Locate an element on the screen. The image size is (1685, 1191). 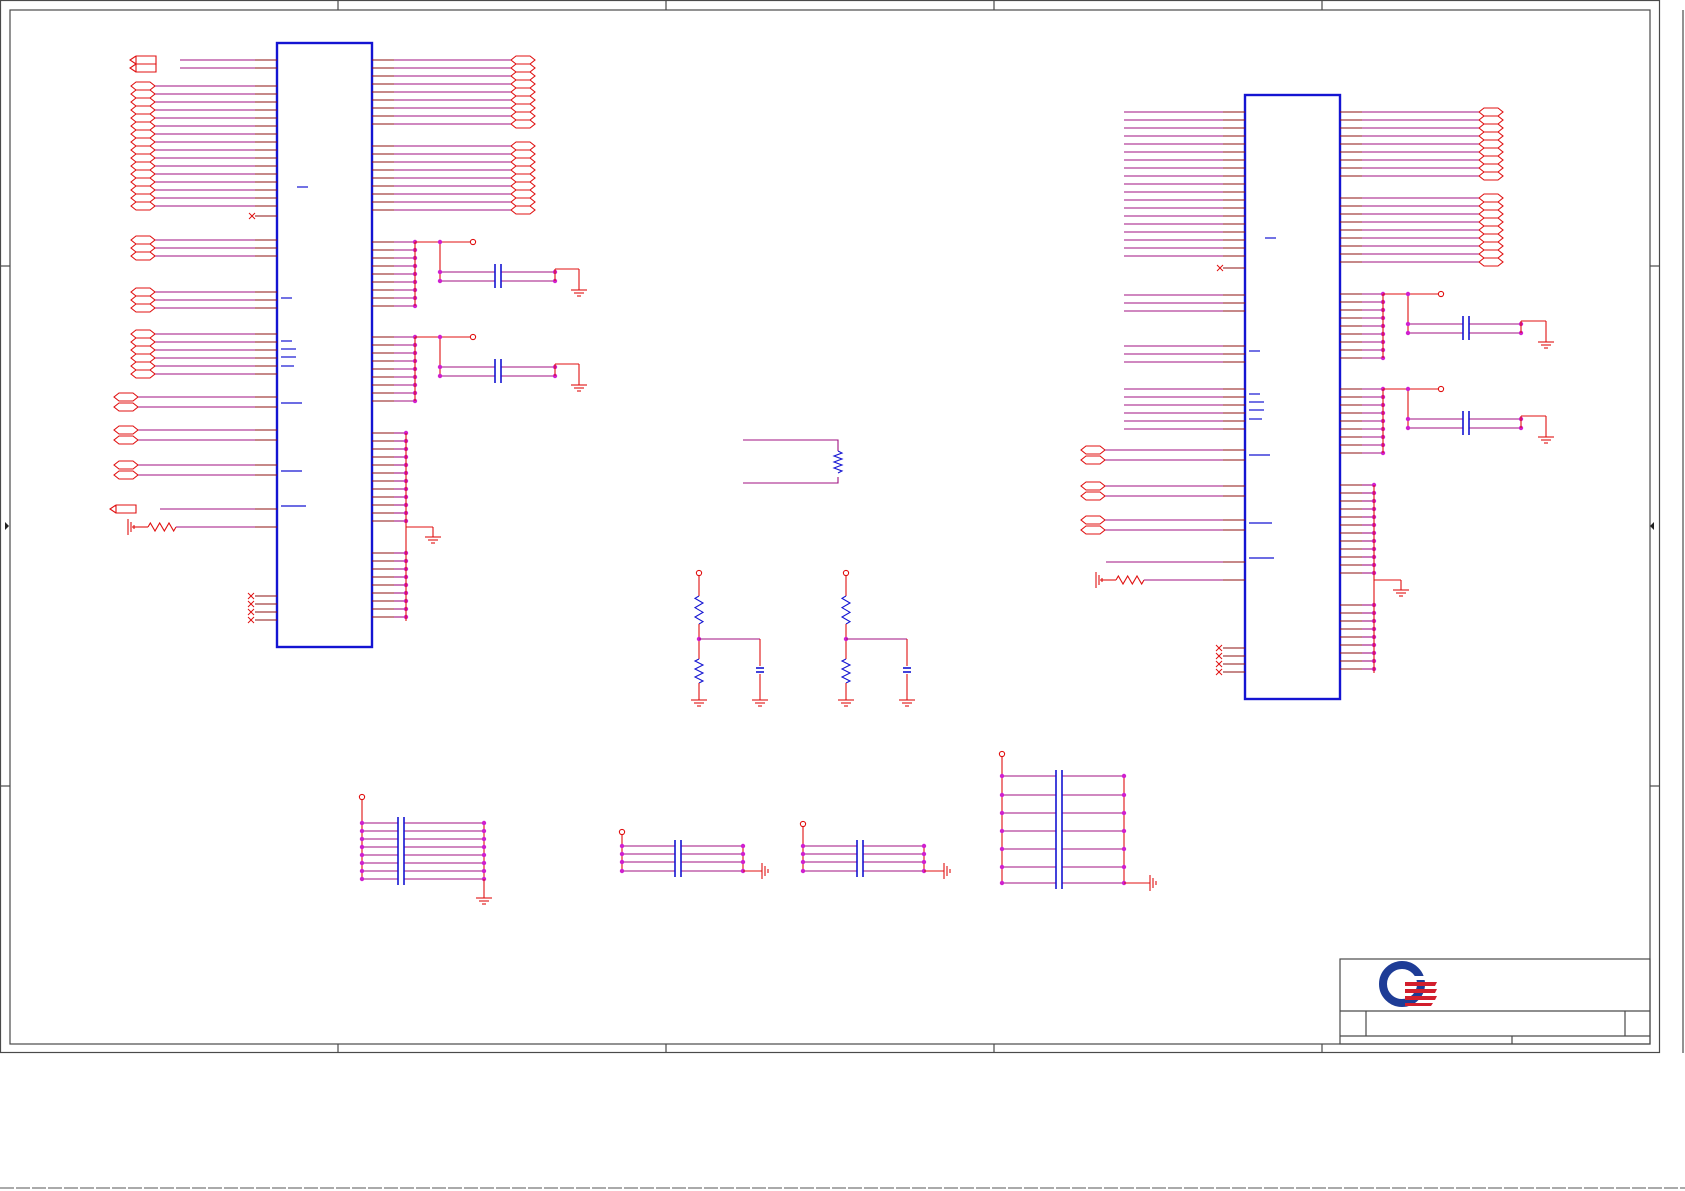
ic-left-right-pins is located at coordinates (383, 338).